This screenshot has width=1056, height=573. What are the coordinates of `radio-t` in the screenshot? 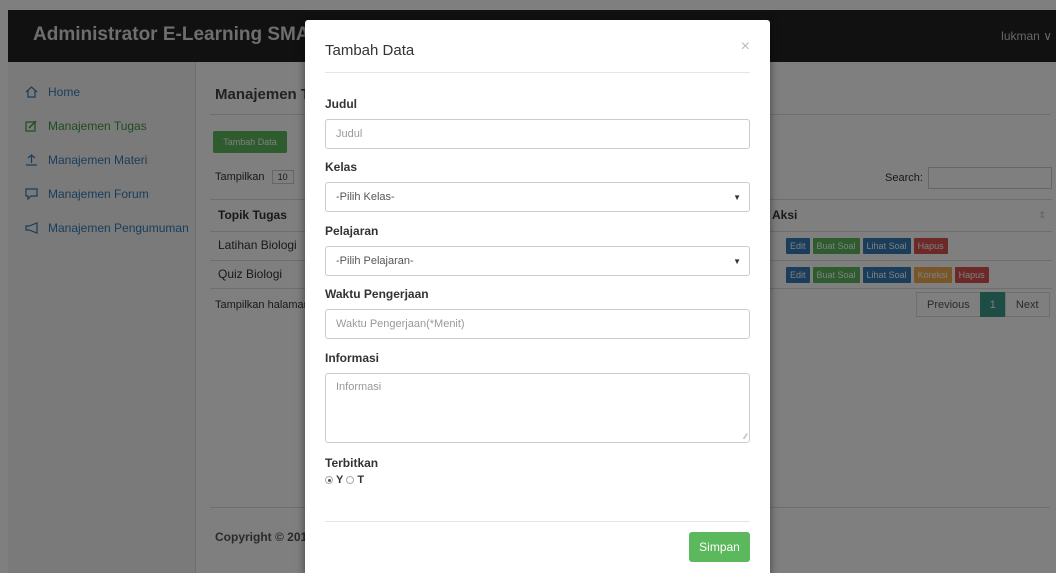 It's located at (350, 480).